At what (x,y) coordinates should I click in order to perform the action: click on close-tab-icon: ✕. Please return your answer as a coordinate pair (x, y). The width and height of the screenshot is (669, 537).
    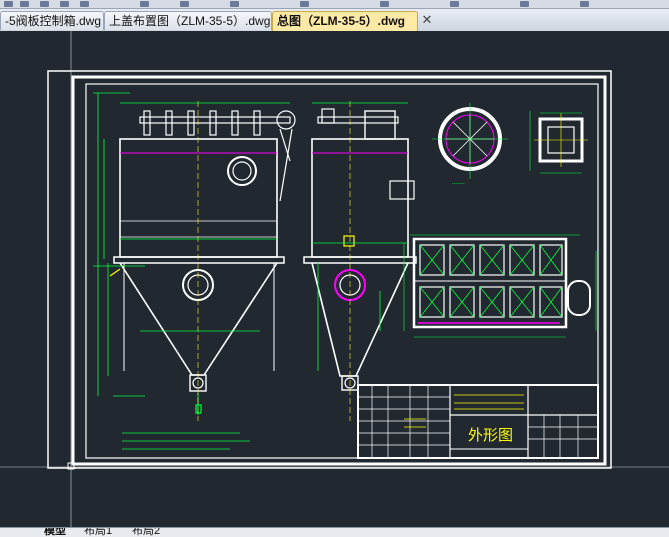
    Looking at the image, I should click on (427, 20).